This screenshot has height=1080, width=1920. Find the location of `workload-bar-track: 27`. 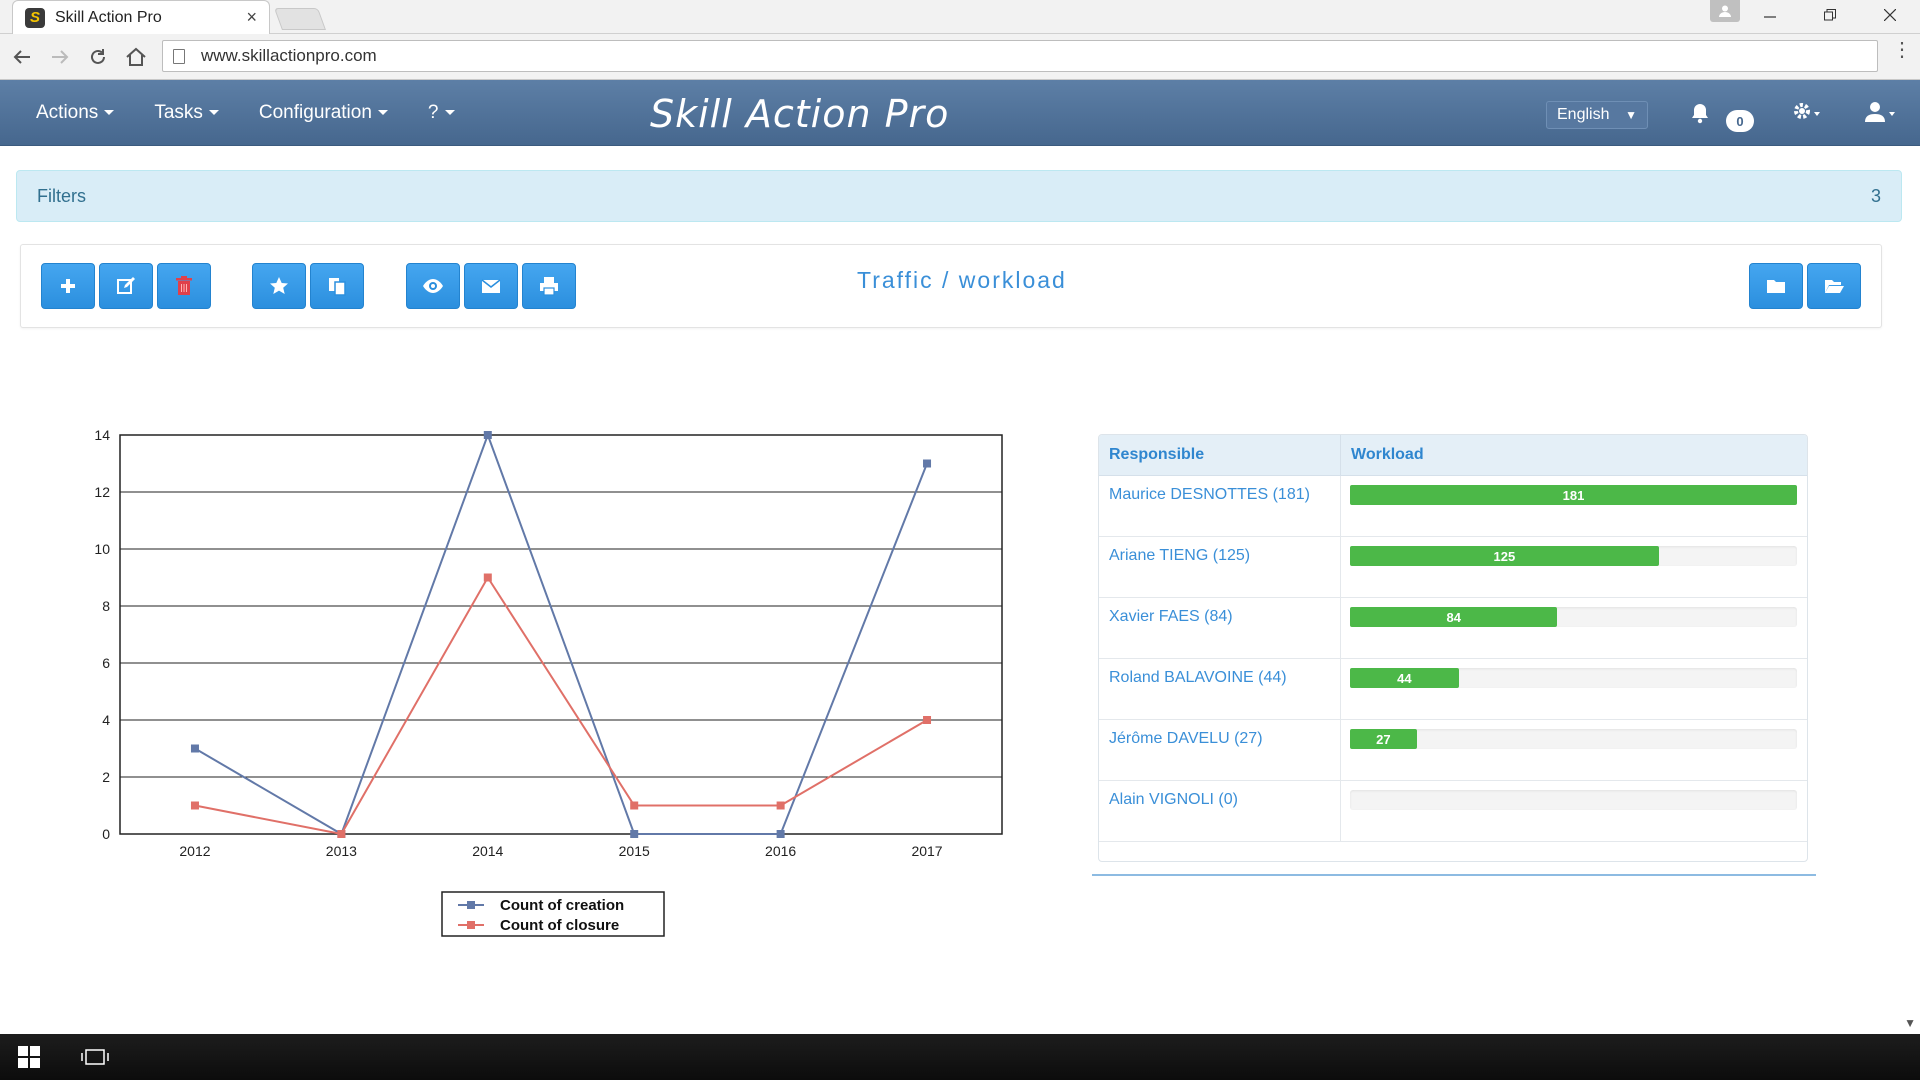

workload-bar-track: 27 is located at coordinates (1573, 739).